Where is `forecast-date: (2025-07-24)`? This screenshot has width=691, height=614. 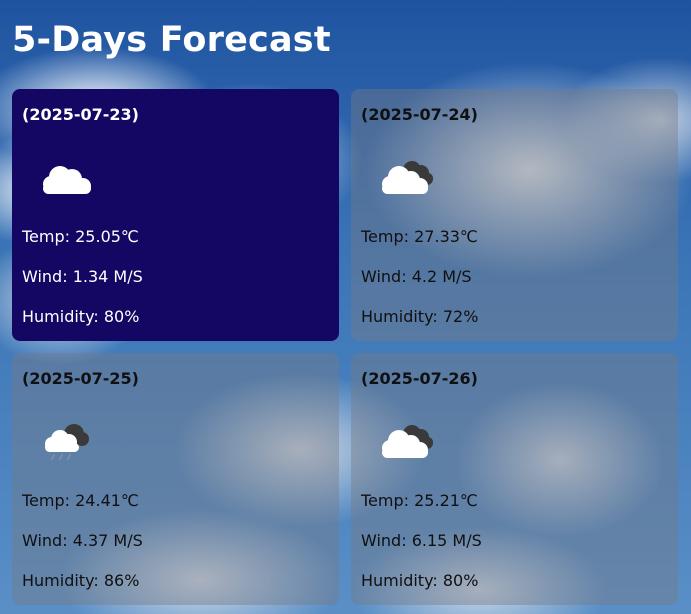 forecast-date: (2025-07-24) is located at coordinates (419, 114).